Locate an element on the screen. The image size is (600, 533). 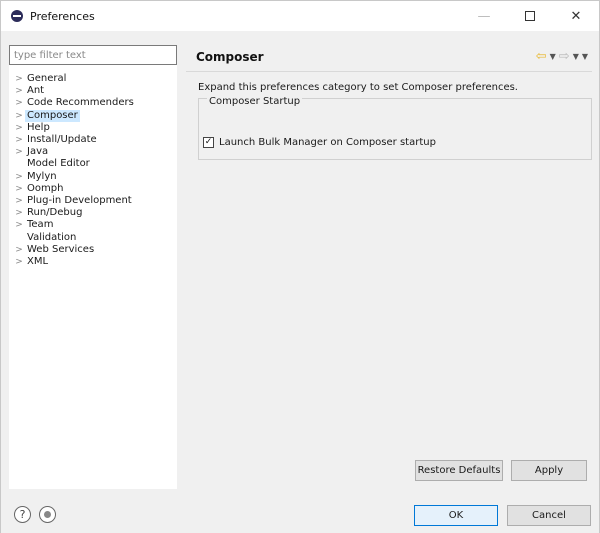
filter-input is located at coordinates (93, 55).